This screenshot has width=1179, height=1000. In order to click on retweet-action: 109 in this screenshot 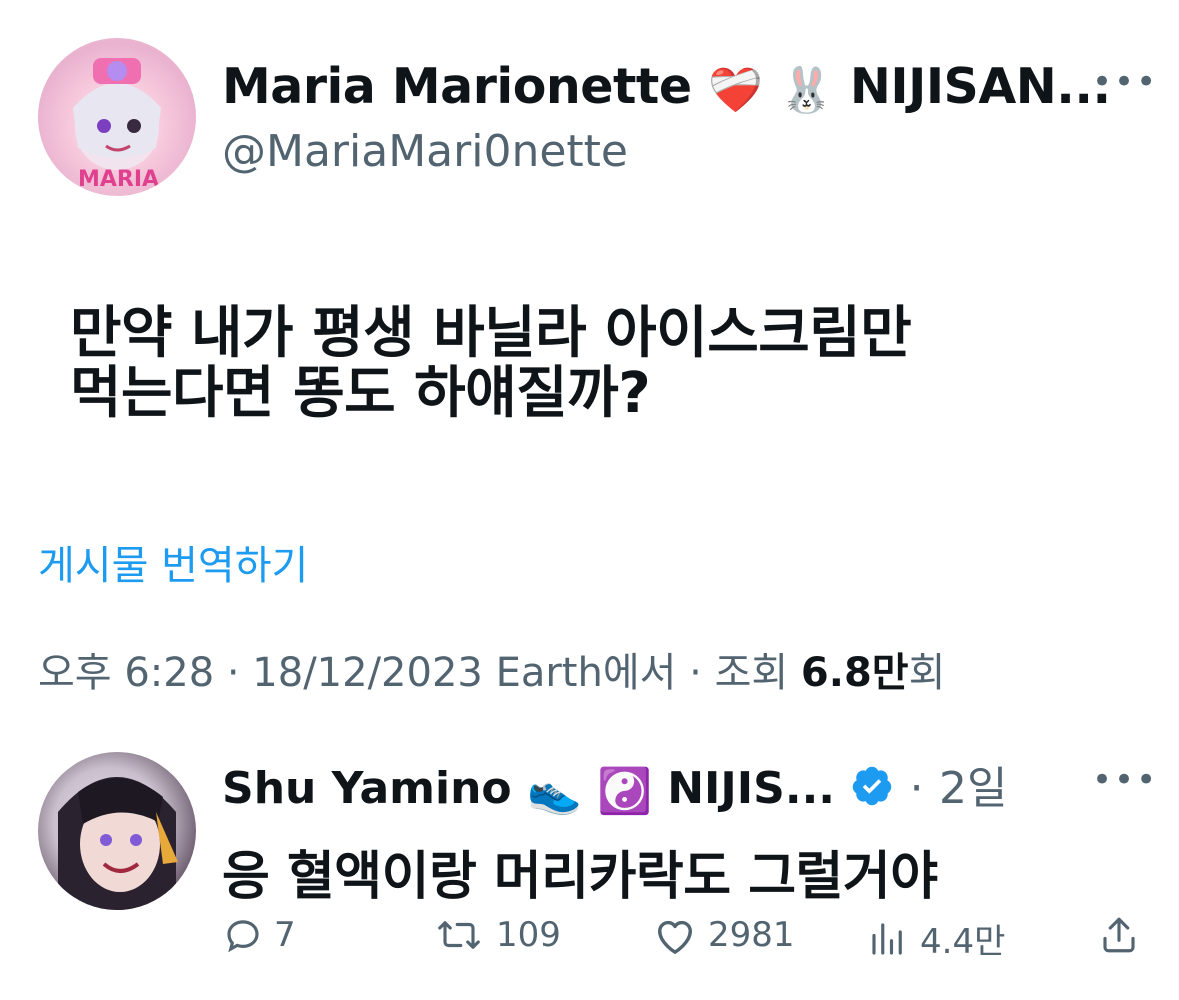, I will do `click(496, 935)`.